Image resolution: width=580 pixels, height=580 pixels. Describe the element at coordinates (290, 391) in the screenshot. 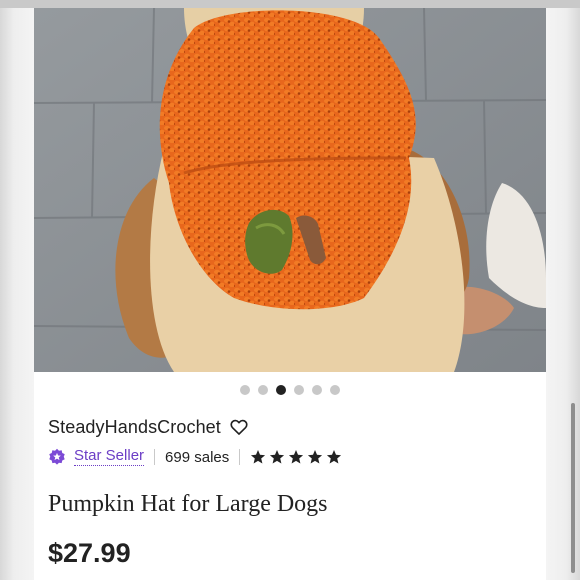

I see `image-carousel-dots` at that location.